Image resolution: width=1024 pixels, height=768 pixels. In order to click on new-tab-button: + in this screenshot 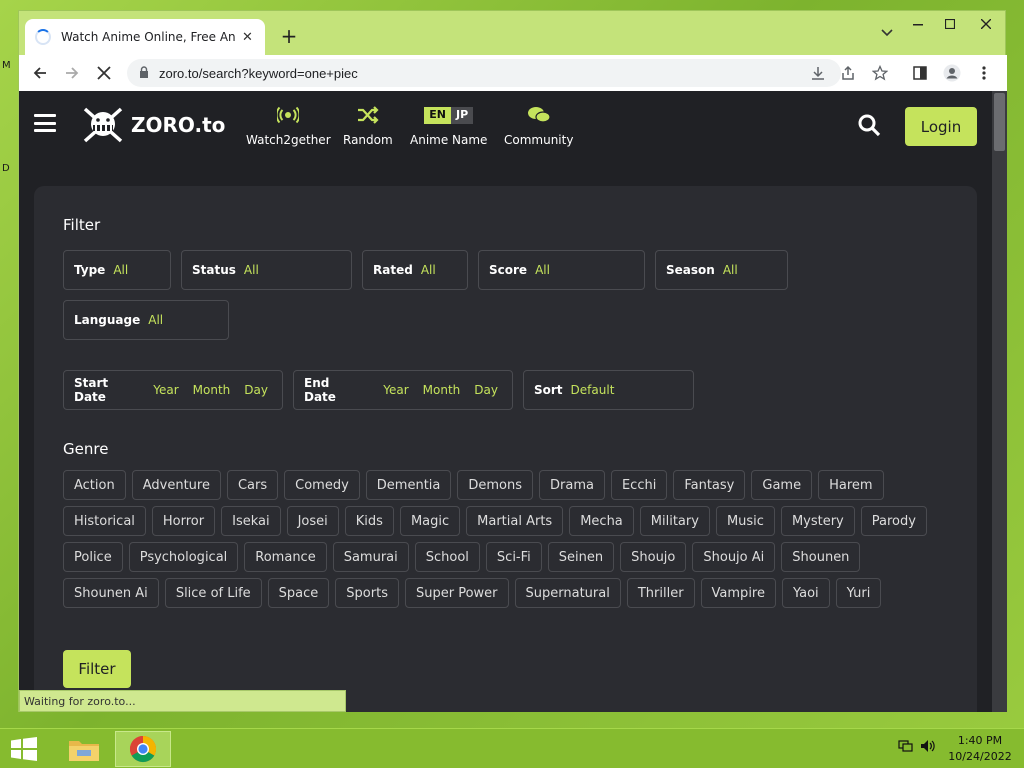, I will do `click(289, 36)`.